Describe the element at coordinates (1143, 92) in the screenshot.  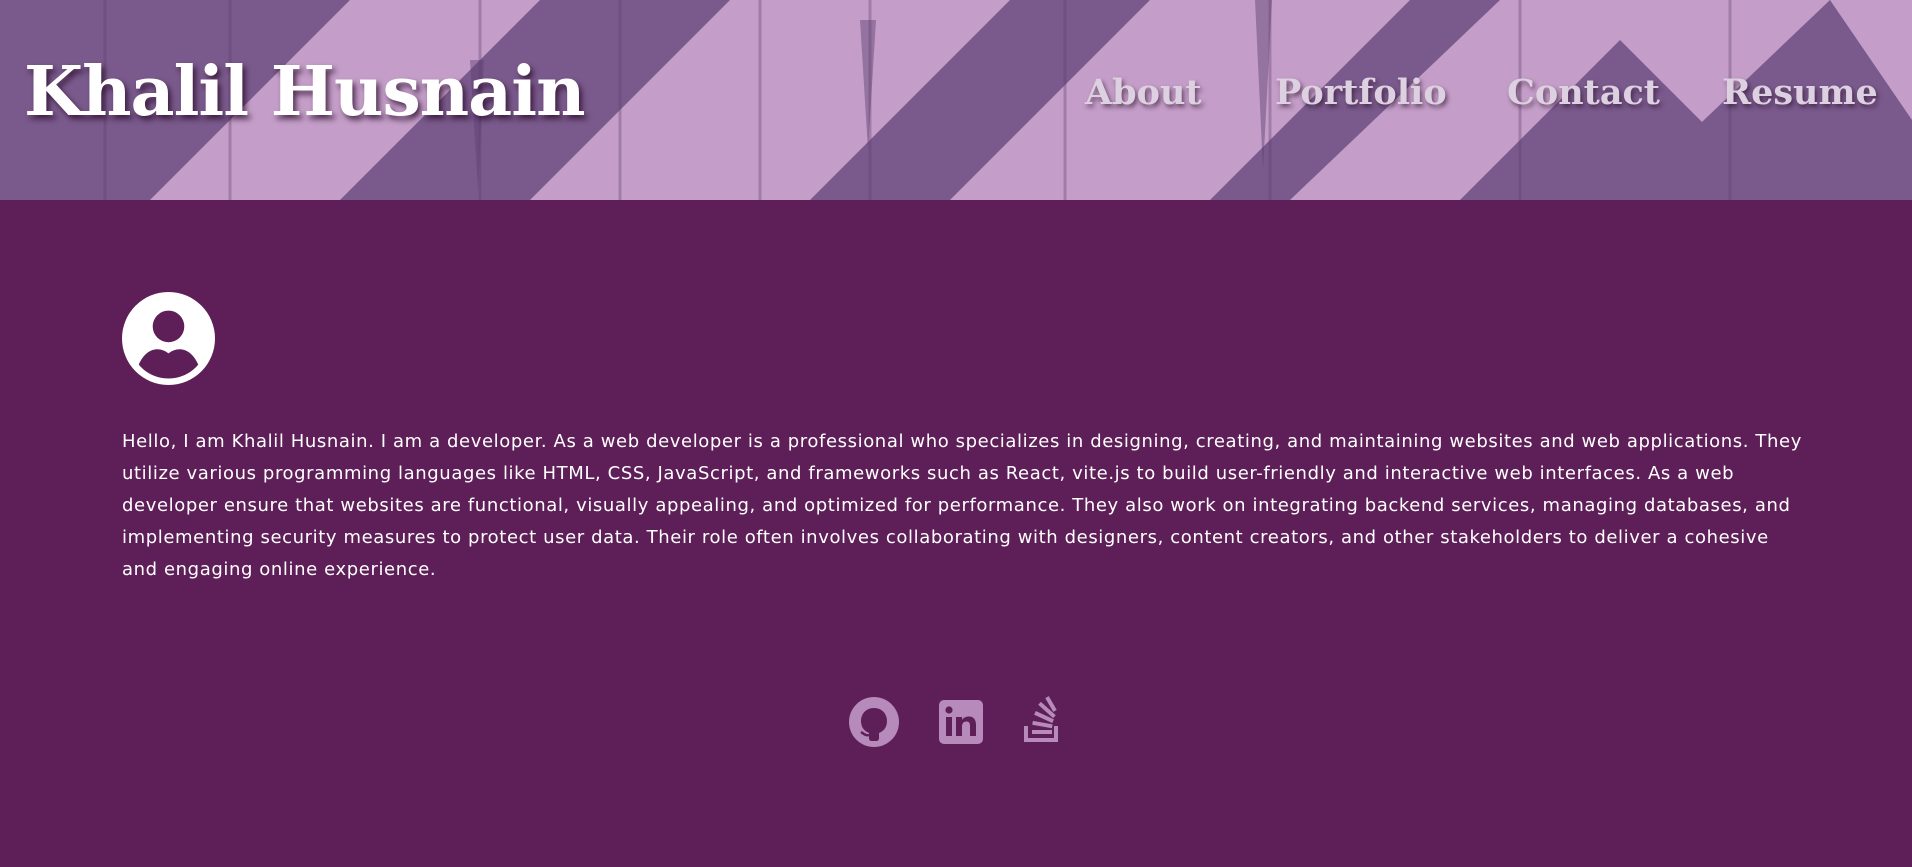
I see `nav-link-about: About` at that location.